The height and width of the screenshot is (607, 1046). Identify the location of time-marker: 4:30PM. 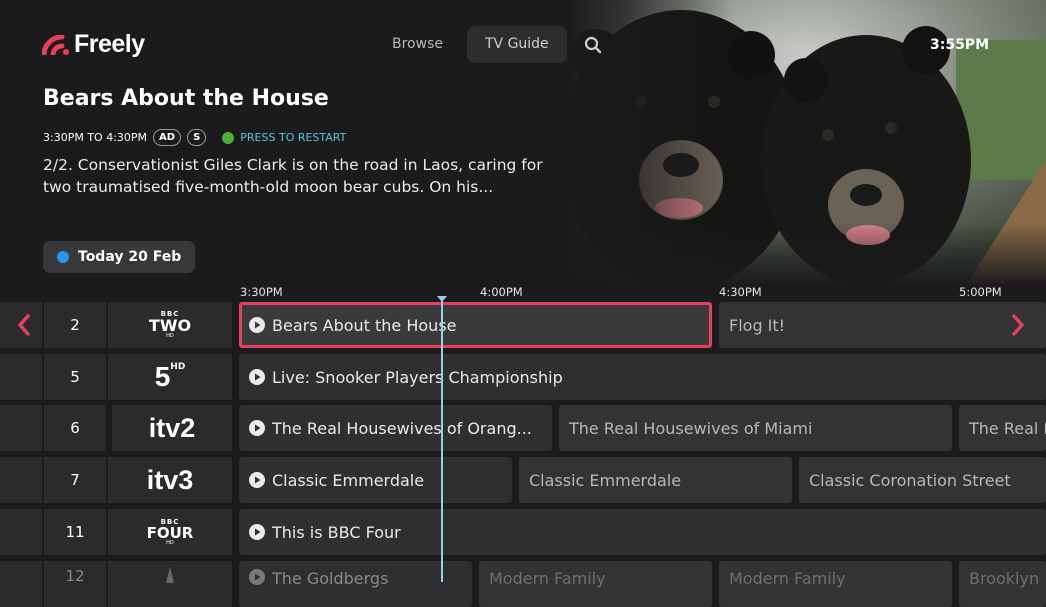
(740, 292).